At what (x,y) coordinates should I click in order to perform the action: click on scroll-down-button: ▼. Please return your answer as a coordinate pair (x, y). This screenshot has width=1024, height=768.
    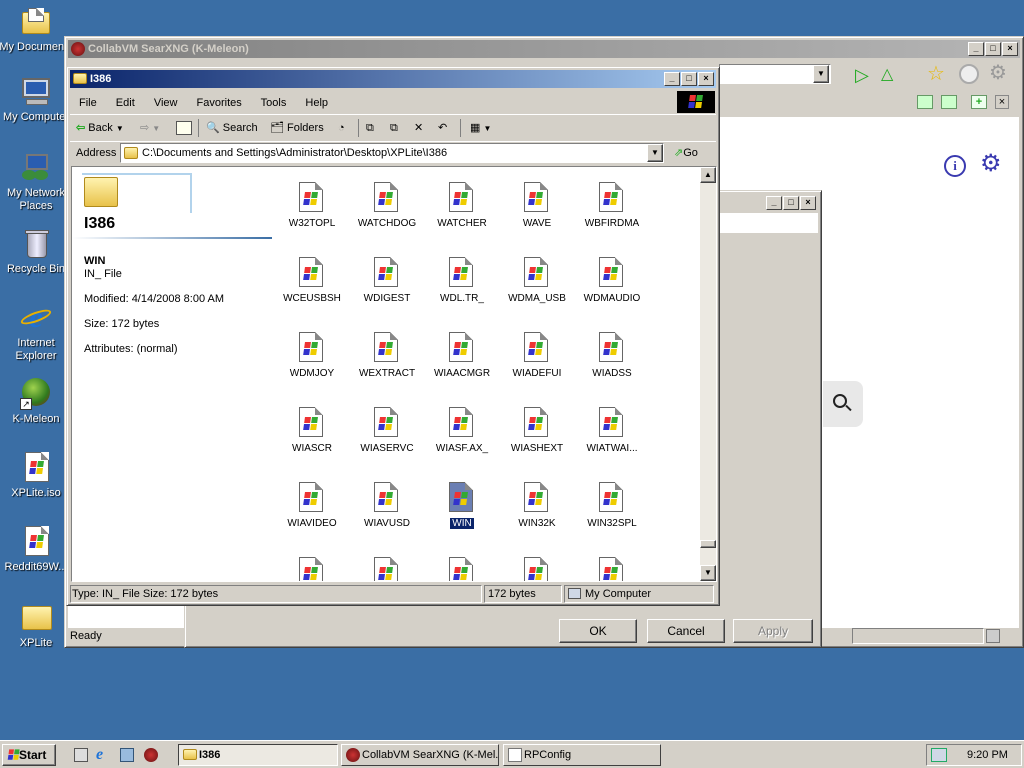
    Looking at the image, I should click on (708, 573).